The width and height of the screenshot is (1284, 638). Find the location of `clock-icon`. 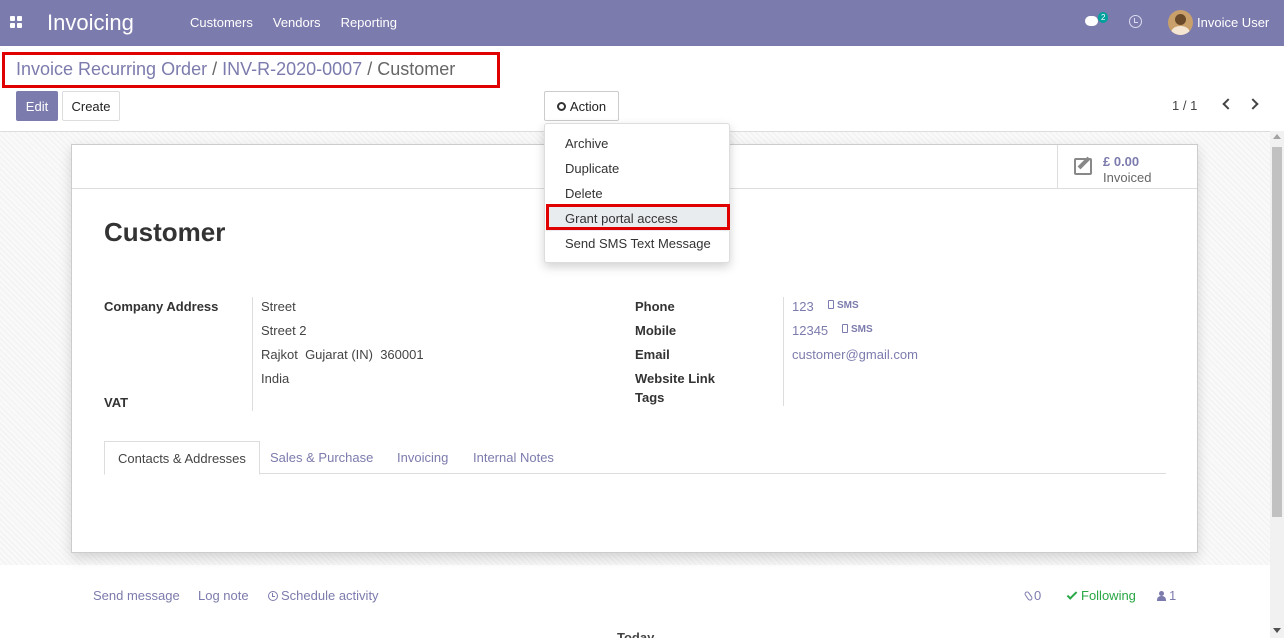

clock-icon is located at coordinates (273, 596).